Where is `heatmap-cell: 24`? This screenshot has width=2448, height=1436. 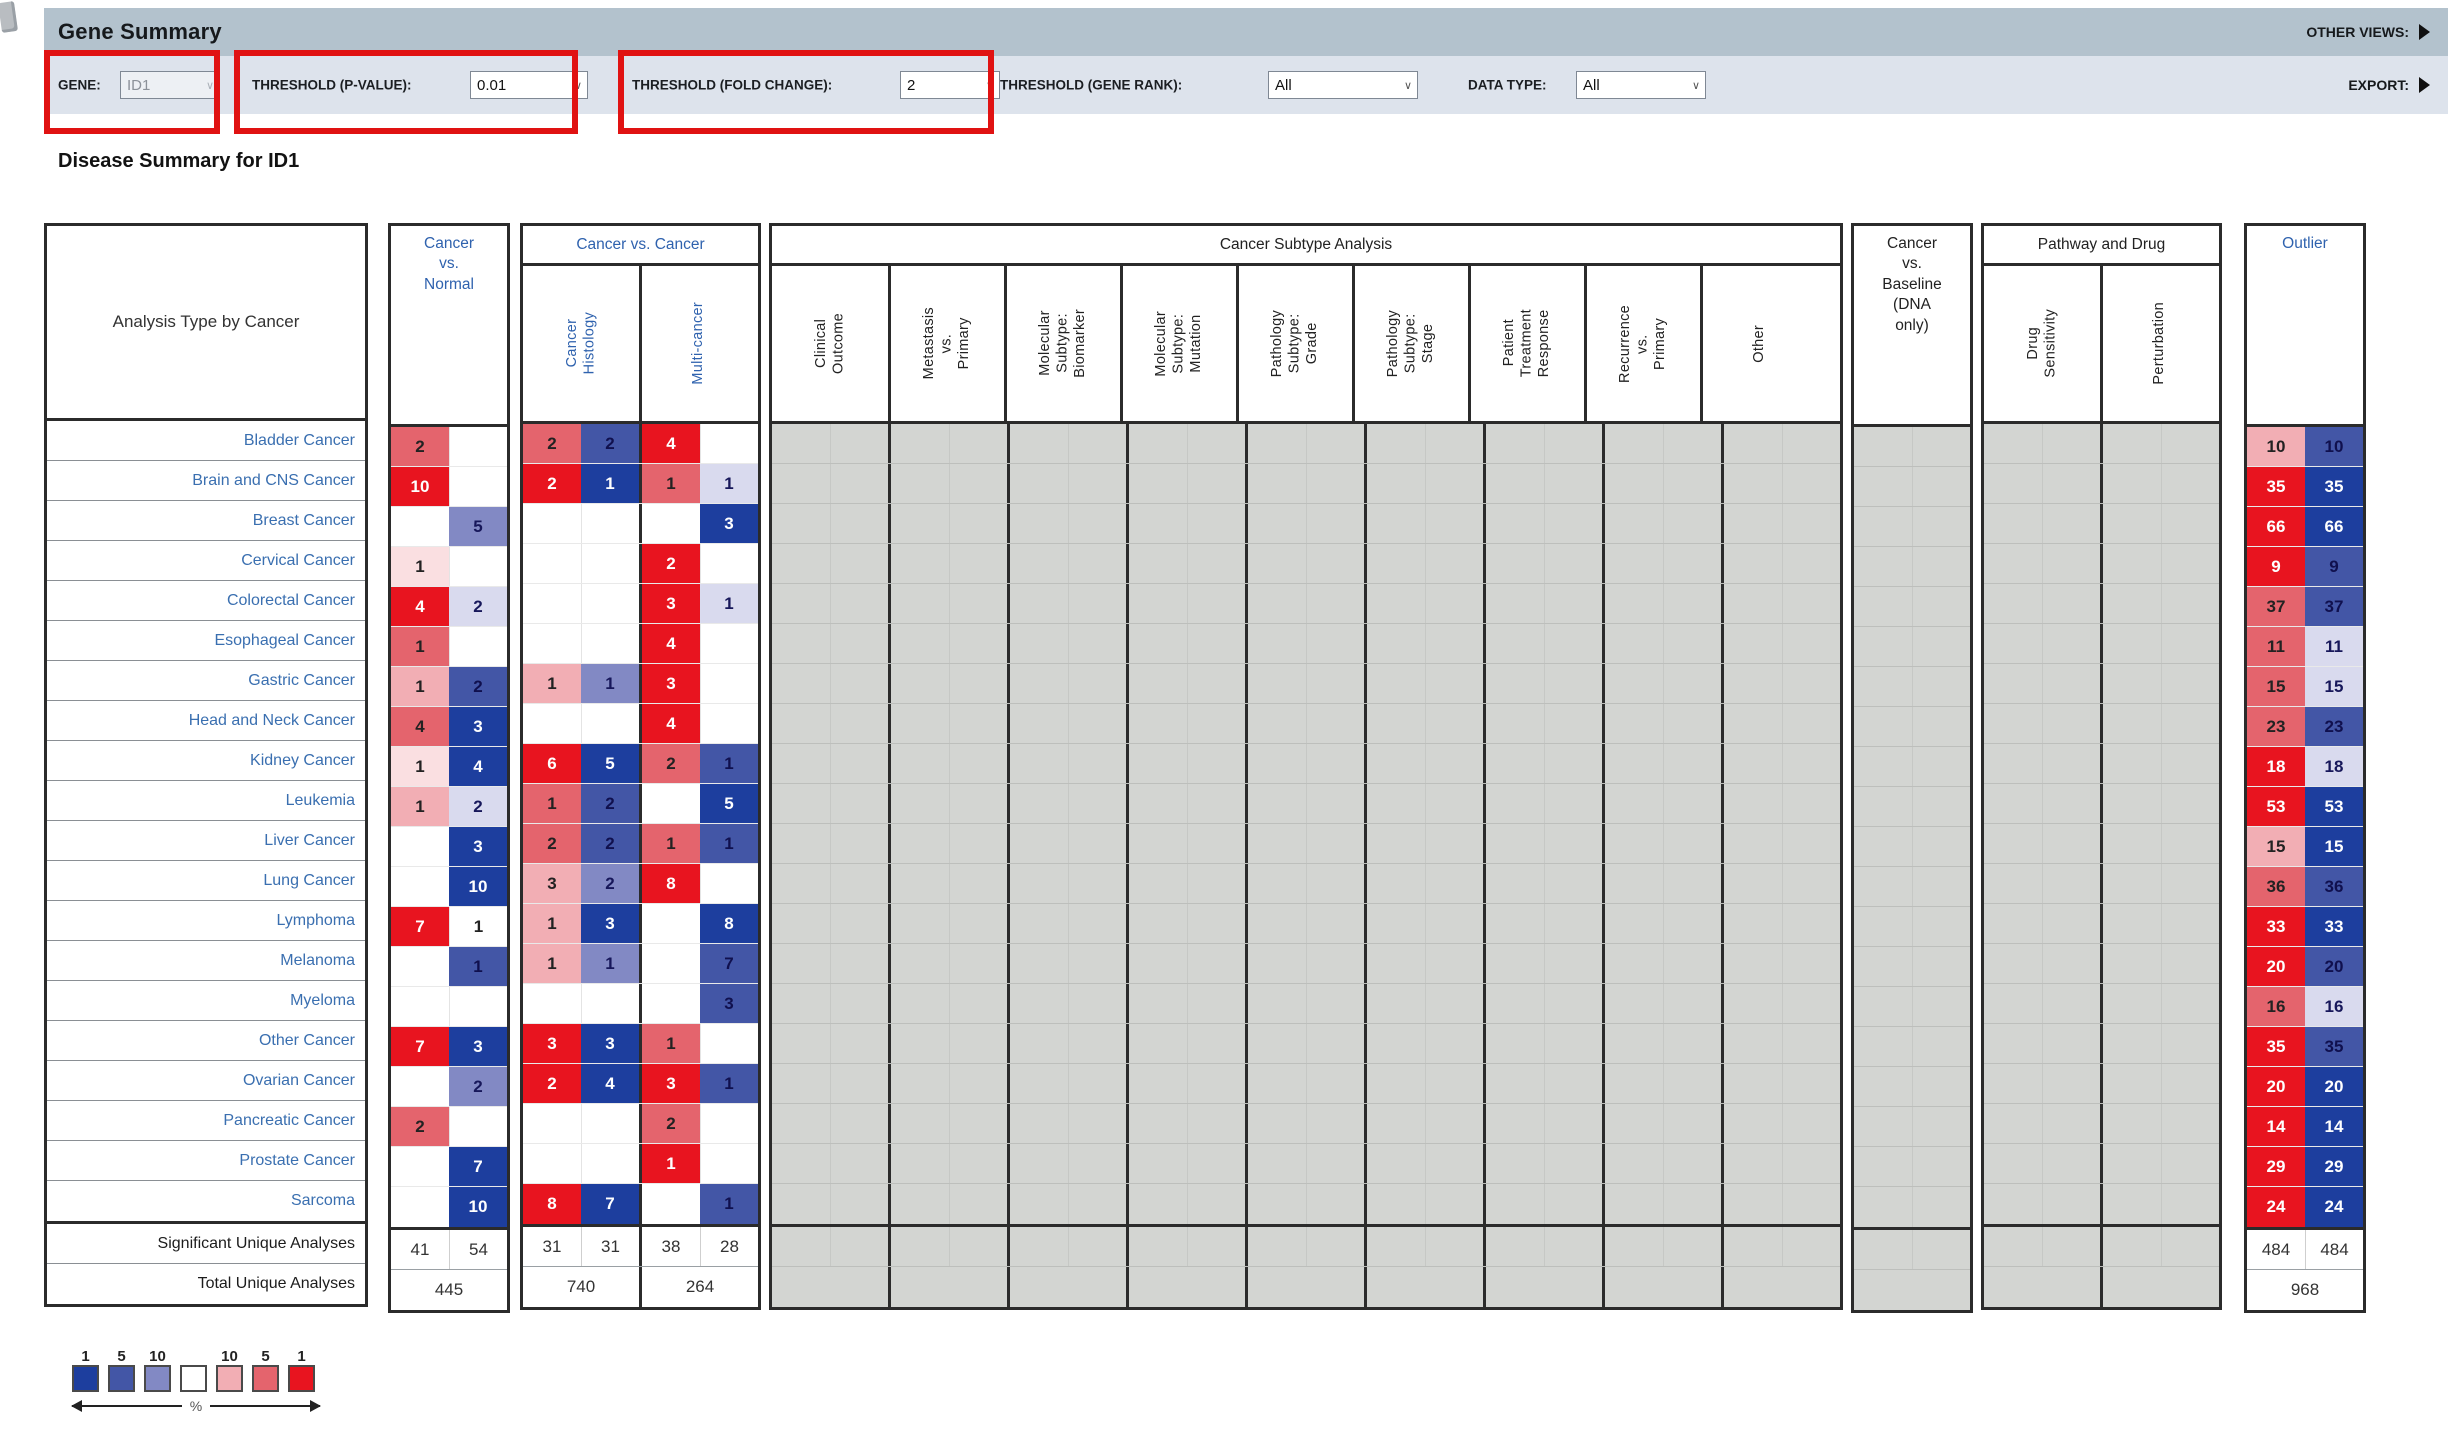
heatmap-cell: 24 is located at coordinates (2334, 1207).